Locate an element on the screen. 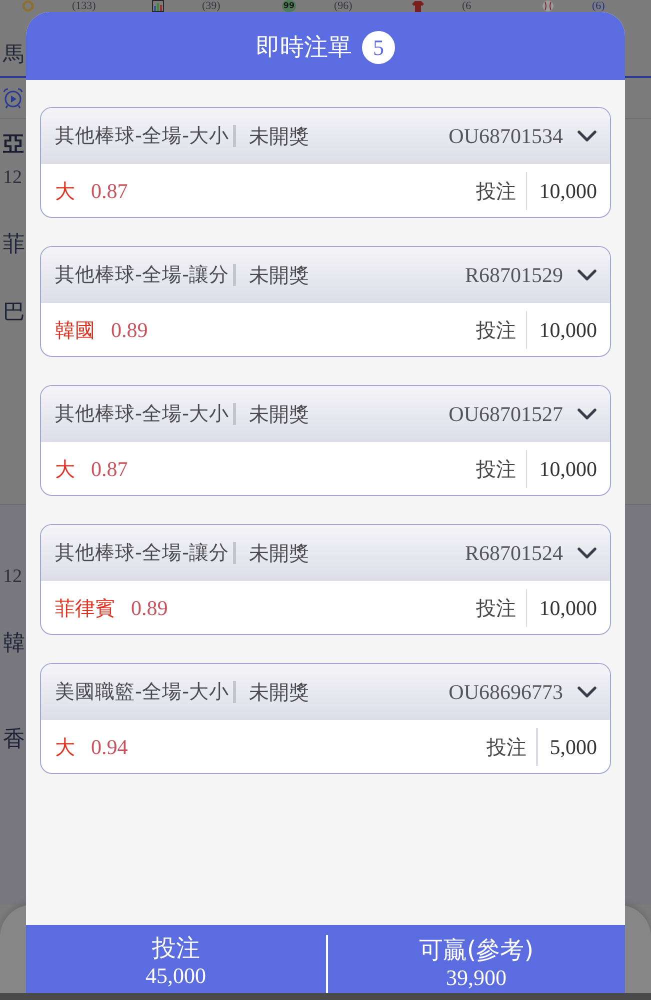 The height and width of the screenshot is (1000, 651). summary-label: 投注 is located at coordinates (176, 948).